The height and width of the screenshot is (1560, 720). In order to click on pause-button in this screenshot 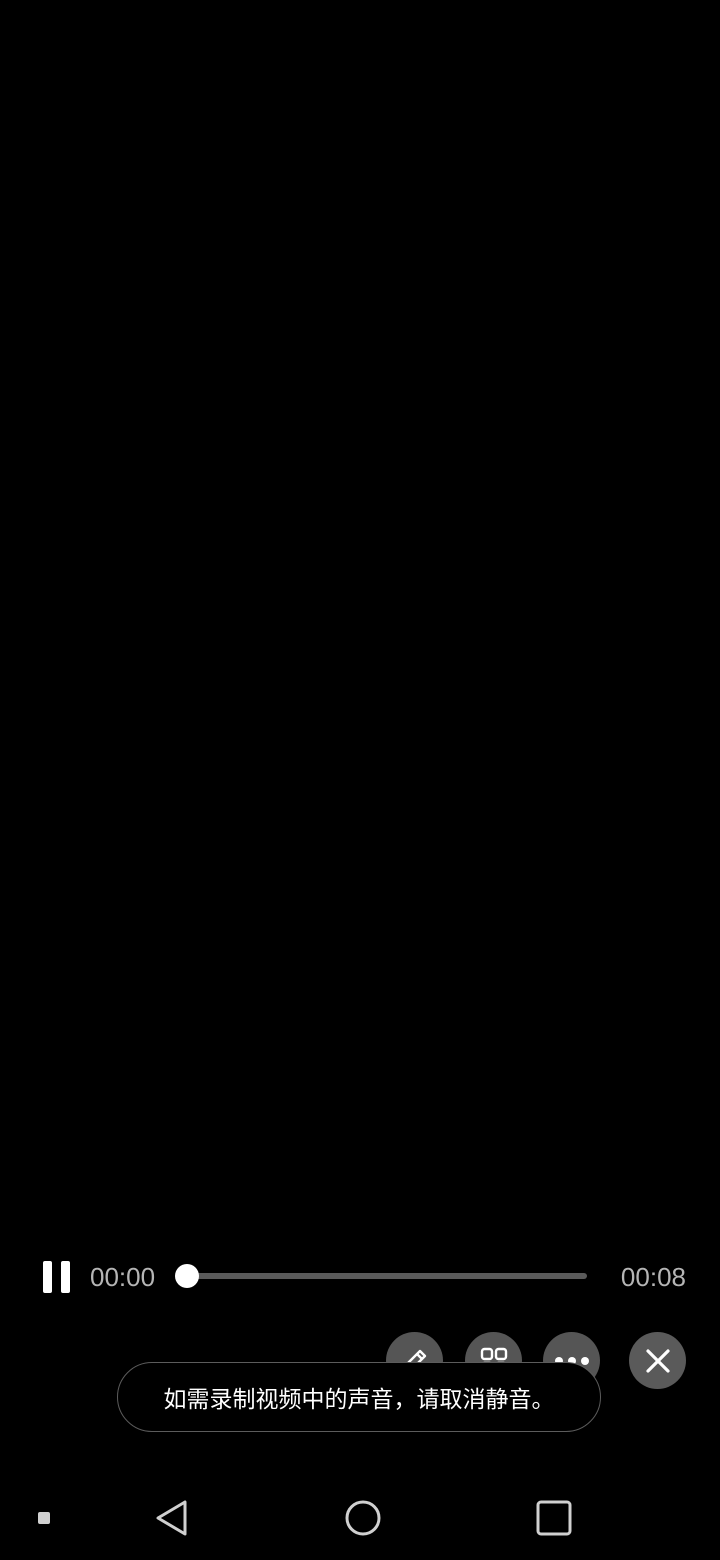, I will do `click(57, 1277)`.